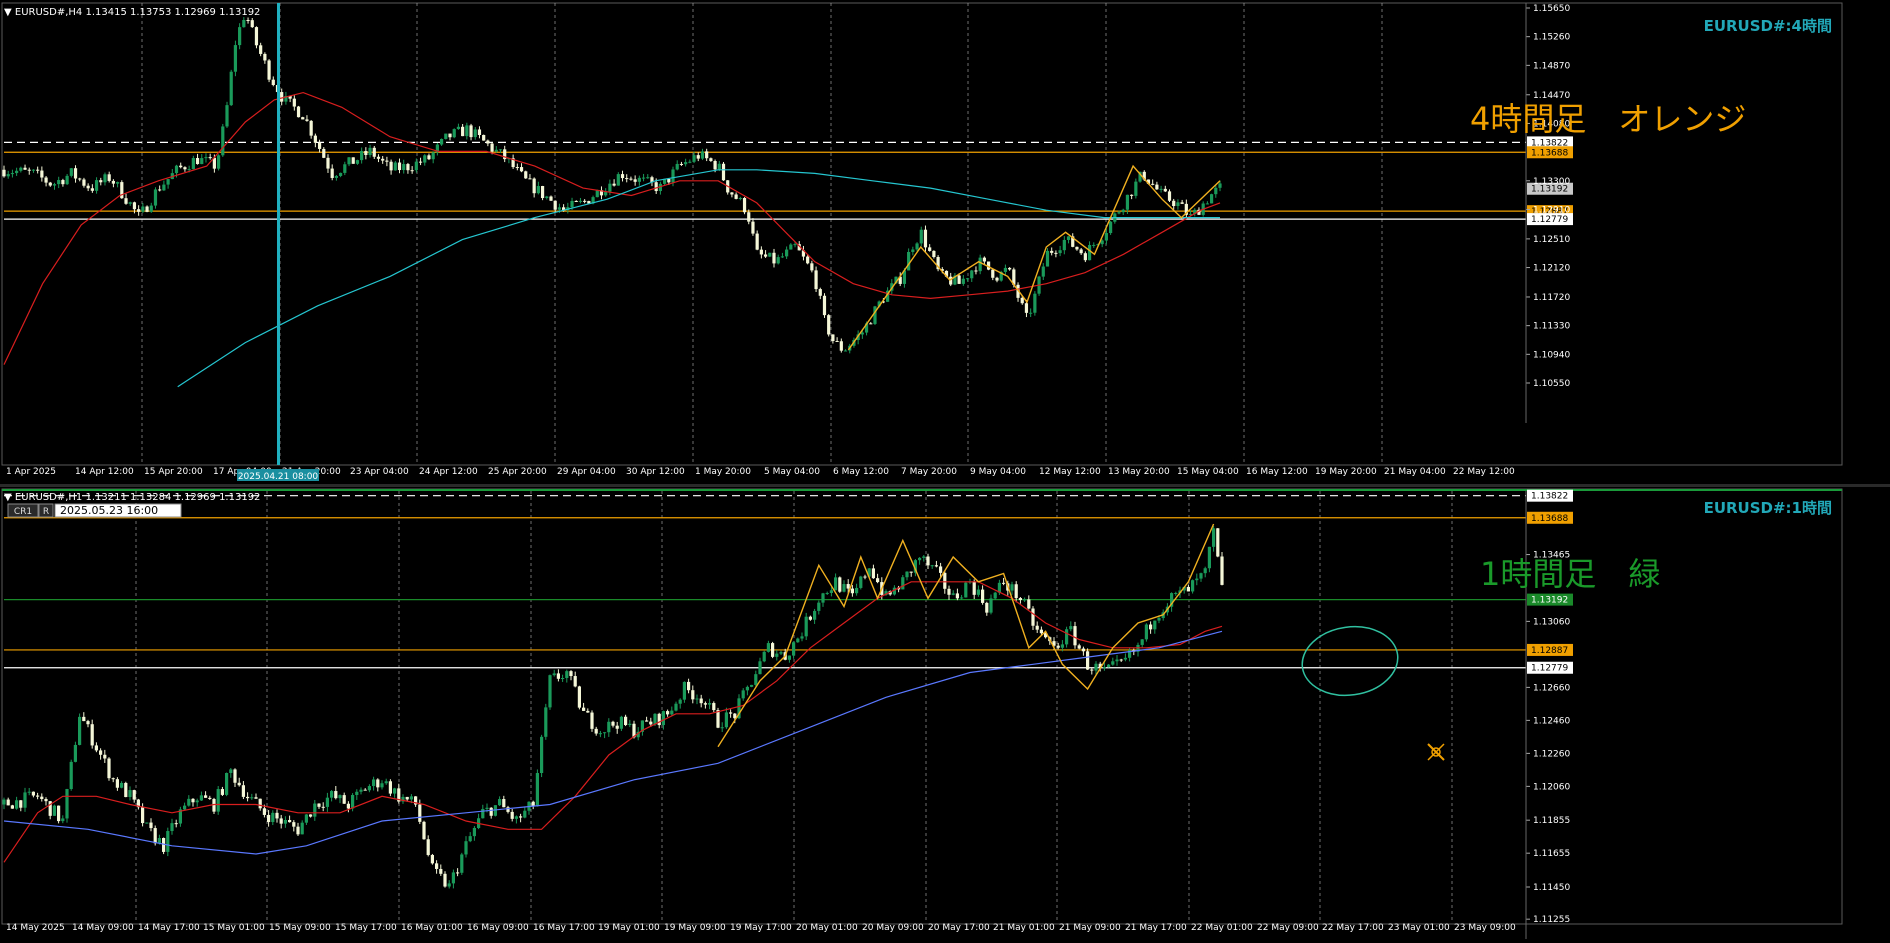  I want to click on time-tick-label: 19 May 01:00, so click(629, 928).